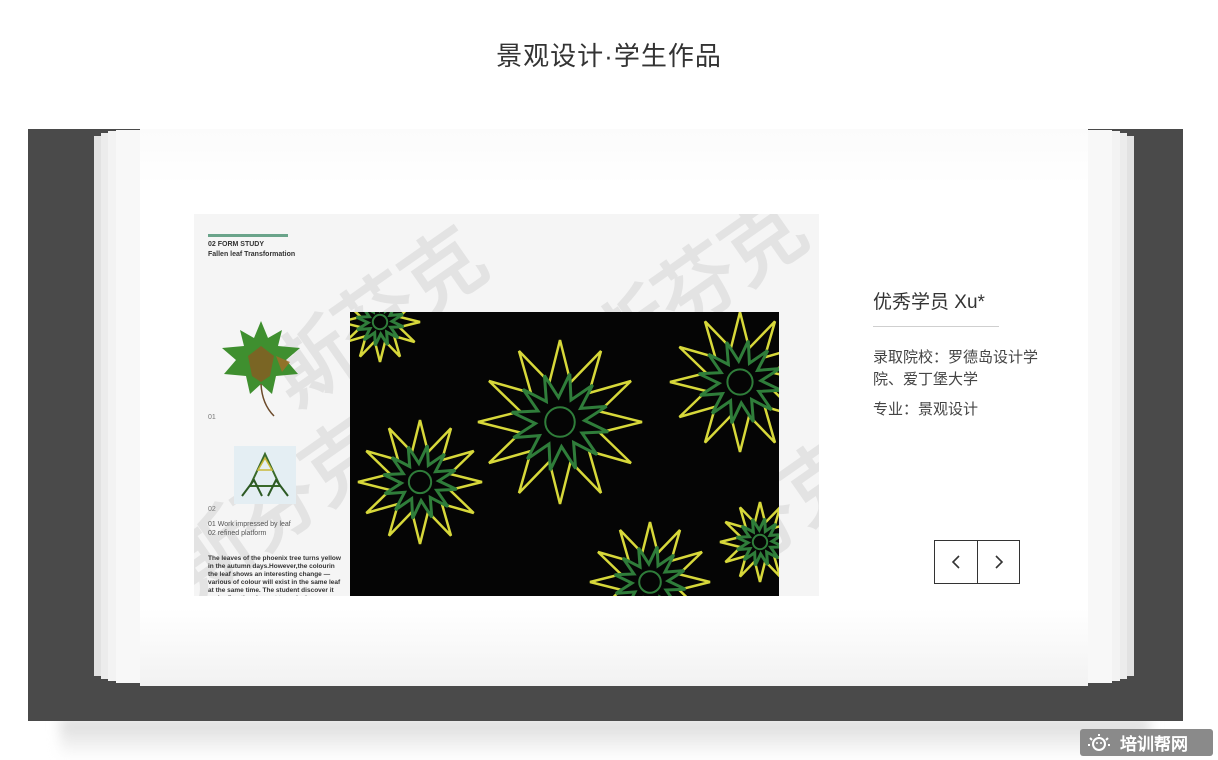 The width and height of the screenshot is (1218, 760). Describe the element at coordinates (261, 369) in the screenshot. I see `leaf-image` at that location.